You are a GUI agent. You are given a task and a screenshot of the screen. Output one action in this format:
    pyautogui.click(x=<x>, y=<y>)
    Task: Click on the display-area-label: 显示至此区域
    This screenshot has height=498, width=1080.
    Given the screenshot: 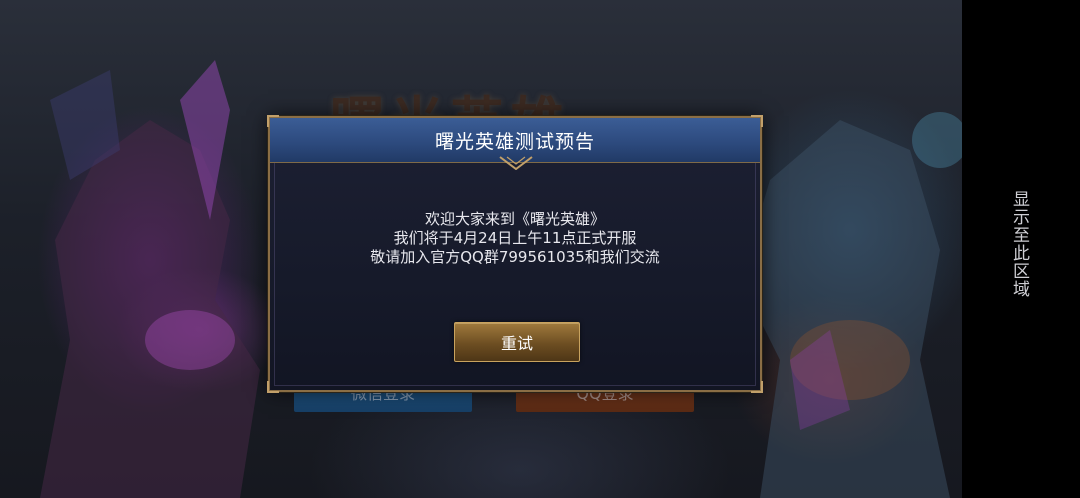 What is the action you would take?
    pyautogui.click(x=1019, y=244)
    